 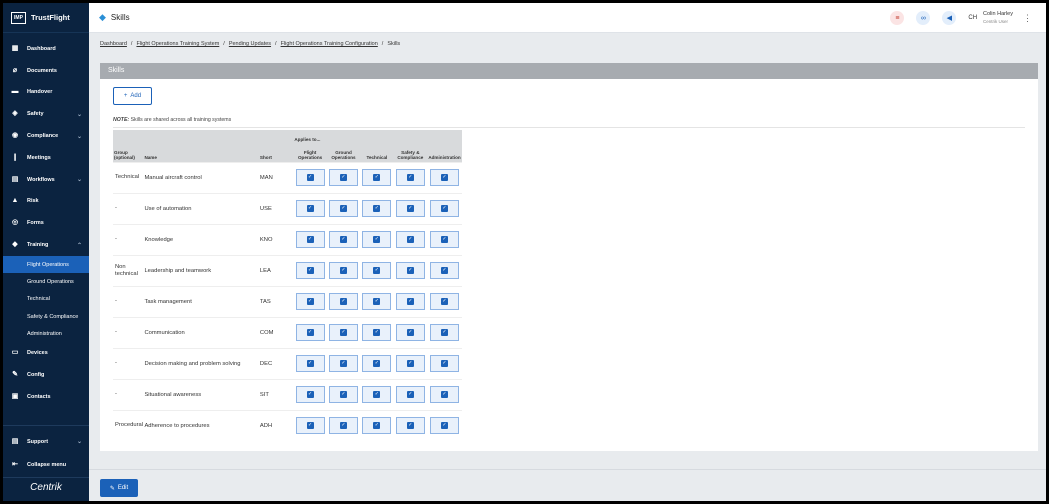 What do you see at coordinates (897, 18) in the screenshot?
I see `flag-icon: ≡` at bounding box center [897, 18].